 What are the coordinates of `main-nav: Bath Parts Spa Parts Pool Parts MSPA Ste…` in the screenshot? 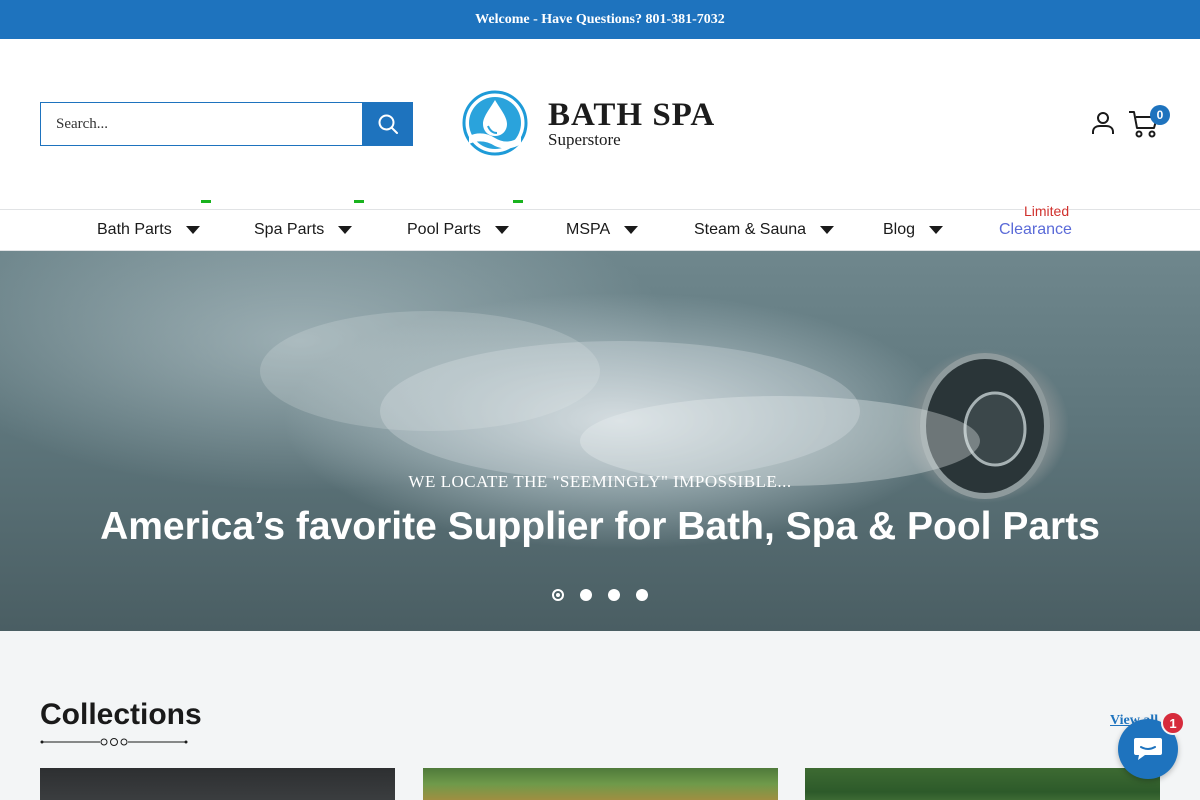 It's located at (600, 230).